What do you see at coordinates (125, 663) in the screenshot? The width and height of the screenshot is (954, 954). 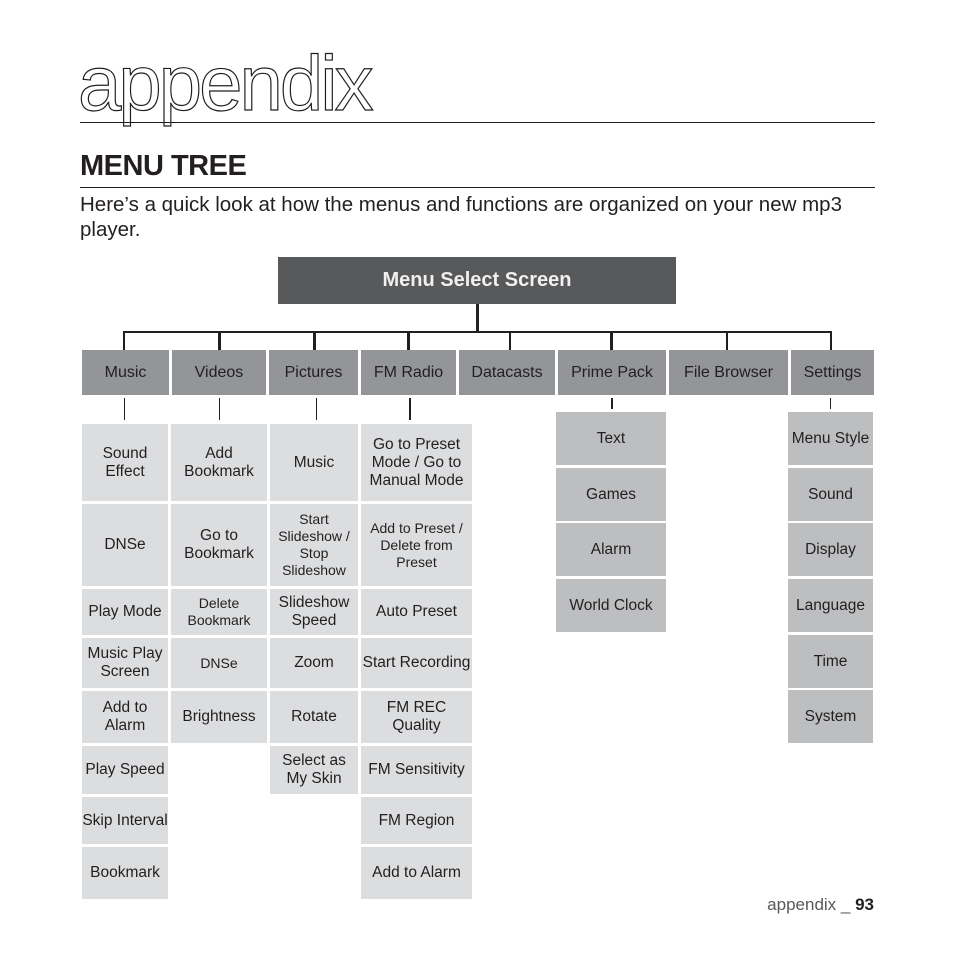 I see `music-item-music-play-screen: Music Play Screen` at bounding box center [125, 663].